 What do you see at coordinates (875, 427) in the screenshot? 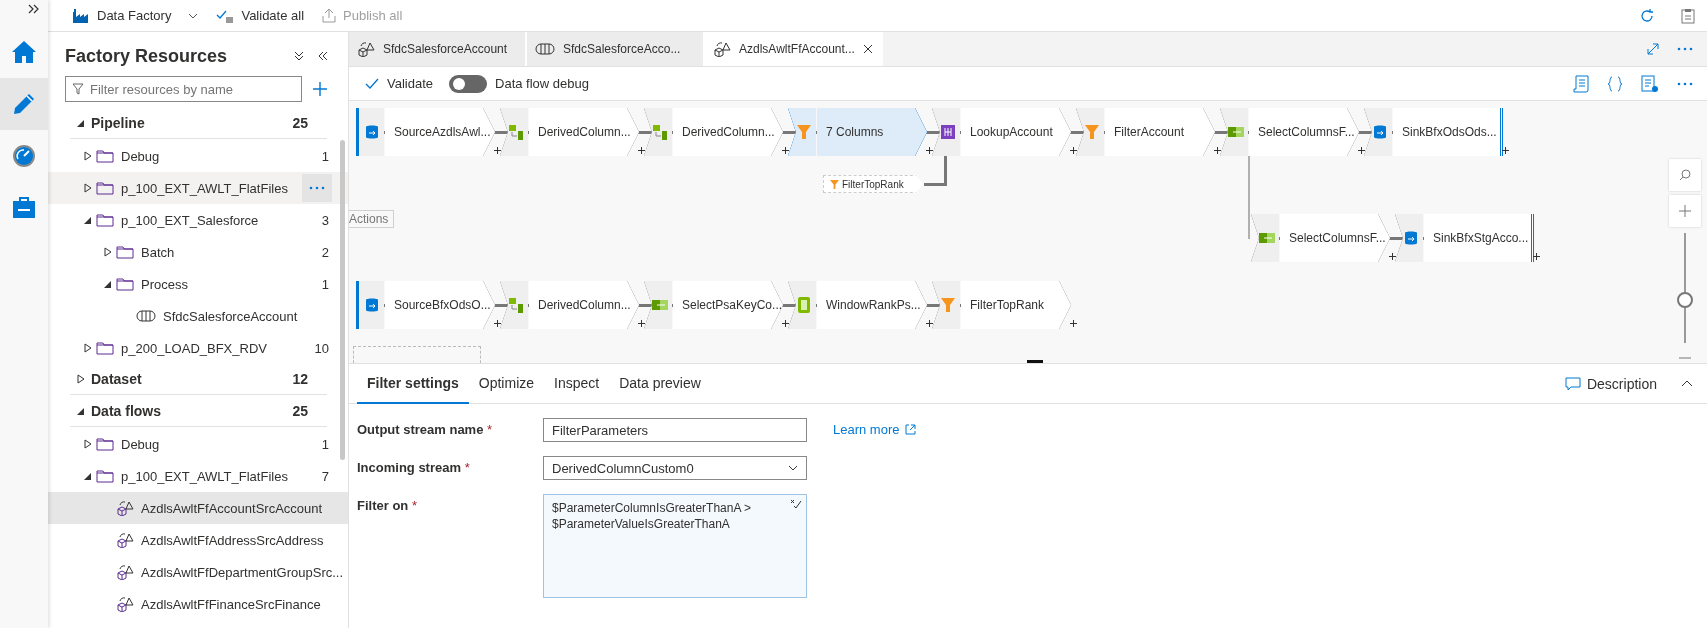
I see `learn-more-link: Learn more` at bounding box center [875, 427].